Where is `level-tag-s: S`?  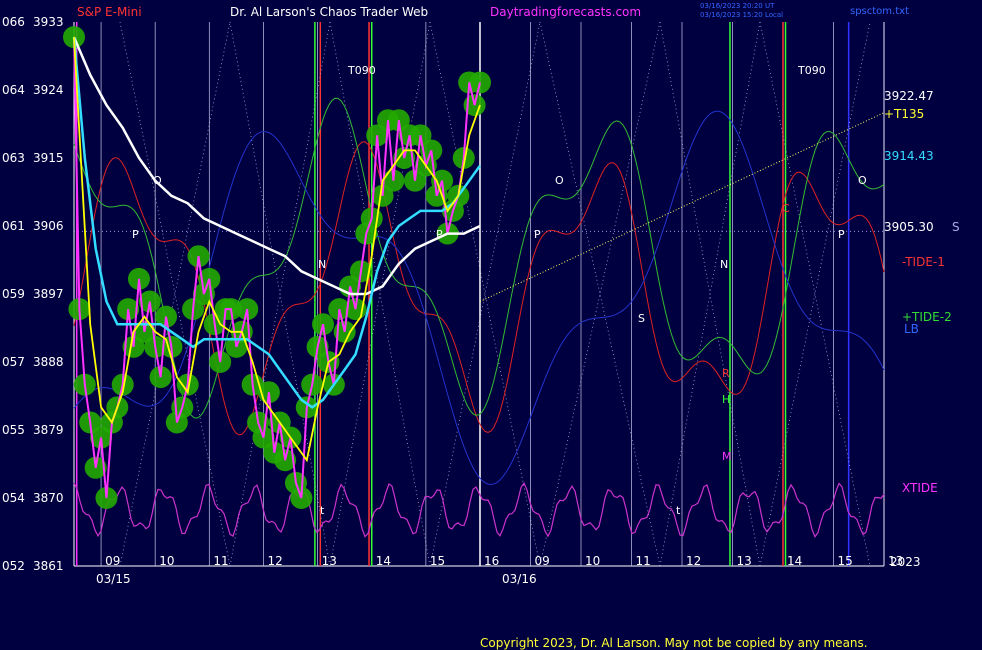
level-tag-s: S is located at coordinates (956, 227).